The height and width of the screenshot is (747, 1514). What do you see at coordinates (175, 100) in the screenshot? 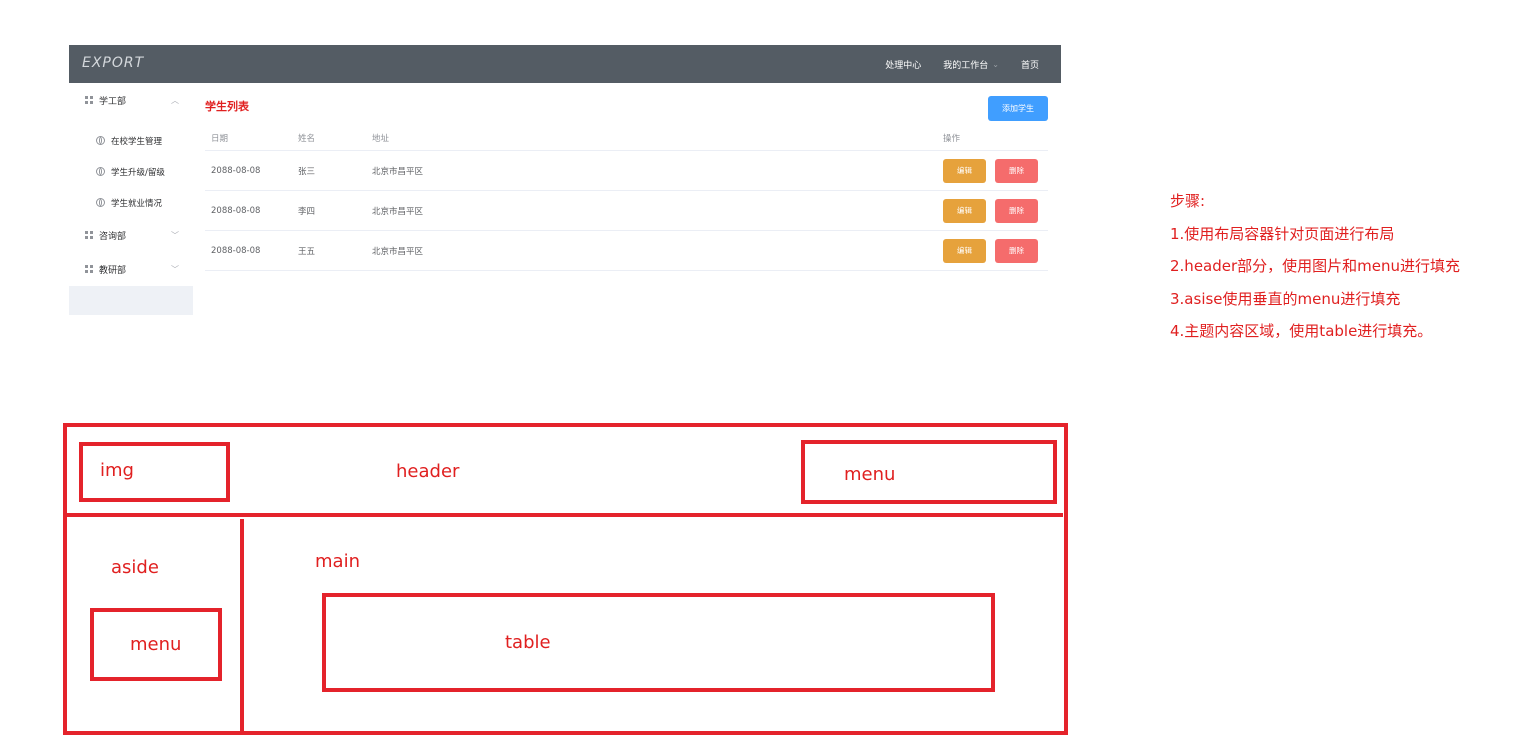
I see `chevron-up-icon: ︿` at bounding box center [175, 100].